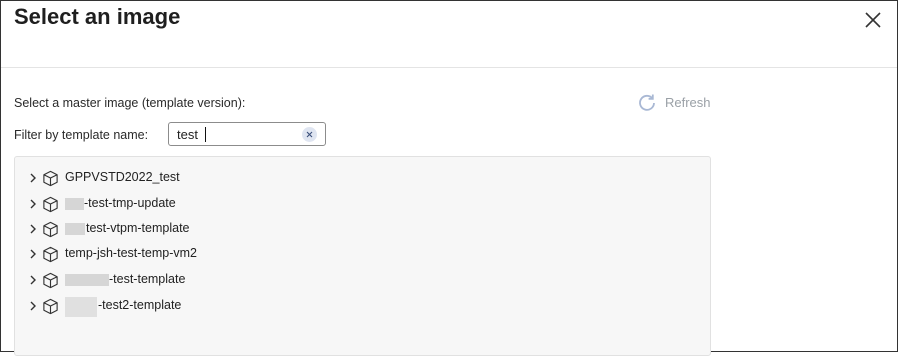 The image size is (898, 356). Describe the element at coordinates (360, 280) in the screenshot. I see `tree-item: -test-template` at that location.